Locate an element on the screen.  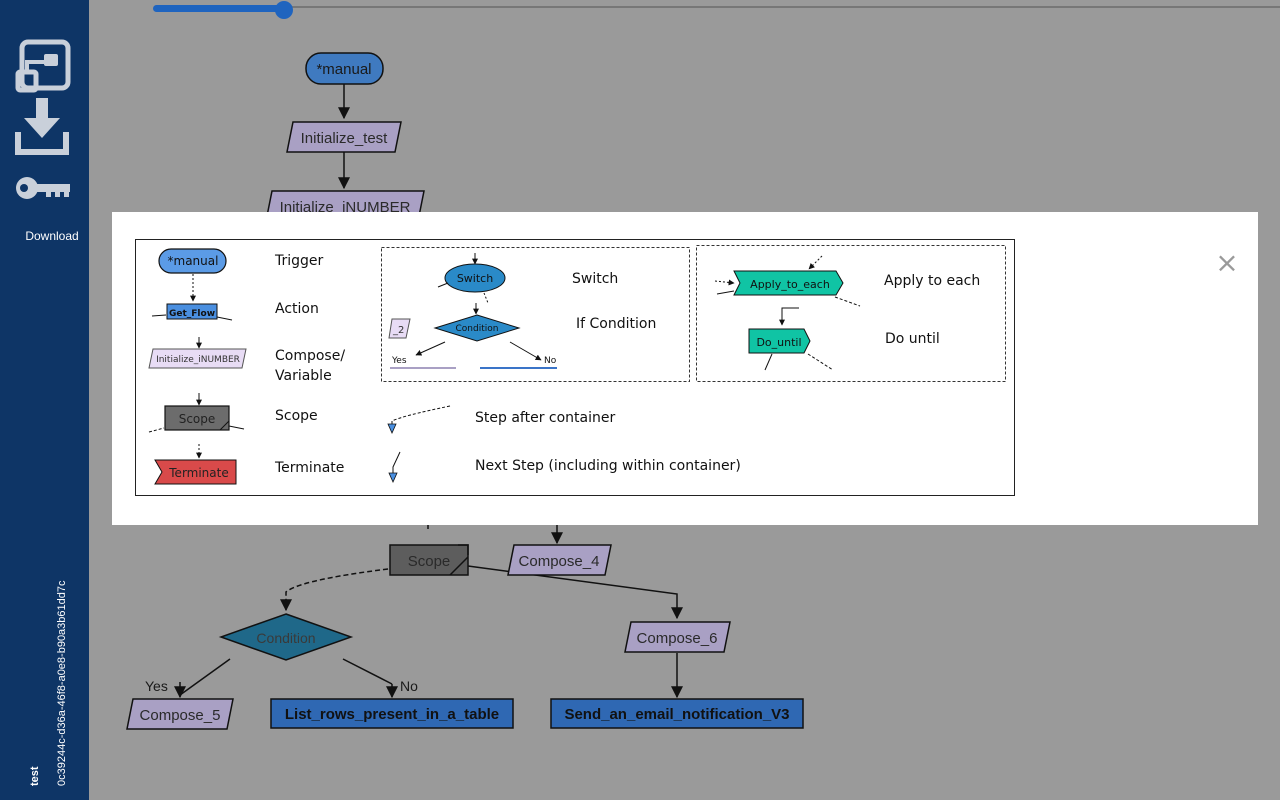
svg-text: Send_an_email_notification_V3 is located at coordinates (676, 714).